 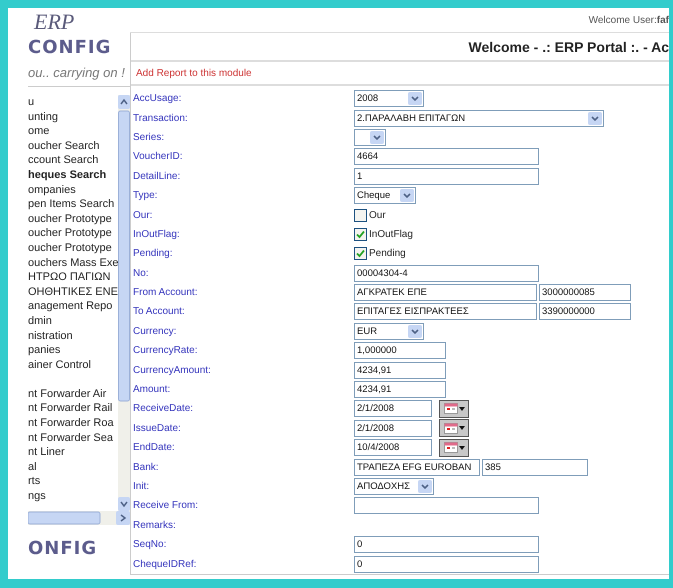 I want to click on text-field: 00004304-4, so click(x=446, y=273).